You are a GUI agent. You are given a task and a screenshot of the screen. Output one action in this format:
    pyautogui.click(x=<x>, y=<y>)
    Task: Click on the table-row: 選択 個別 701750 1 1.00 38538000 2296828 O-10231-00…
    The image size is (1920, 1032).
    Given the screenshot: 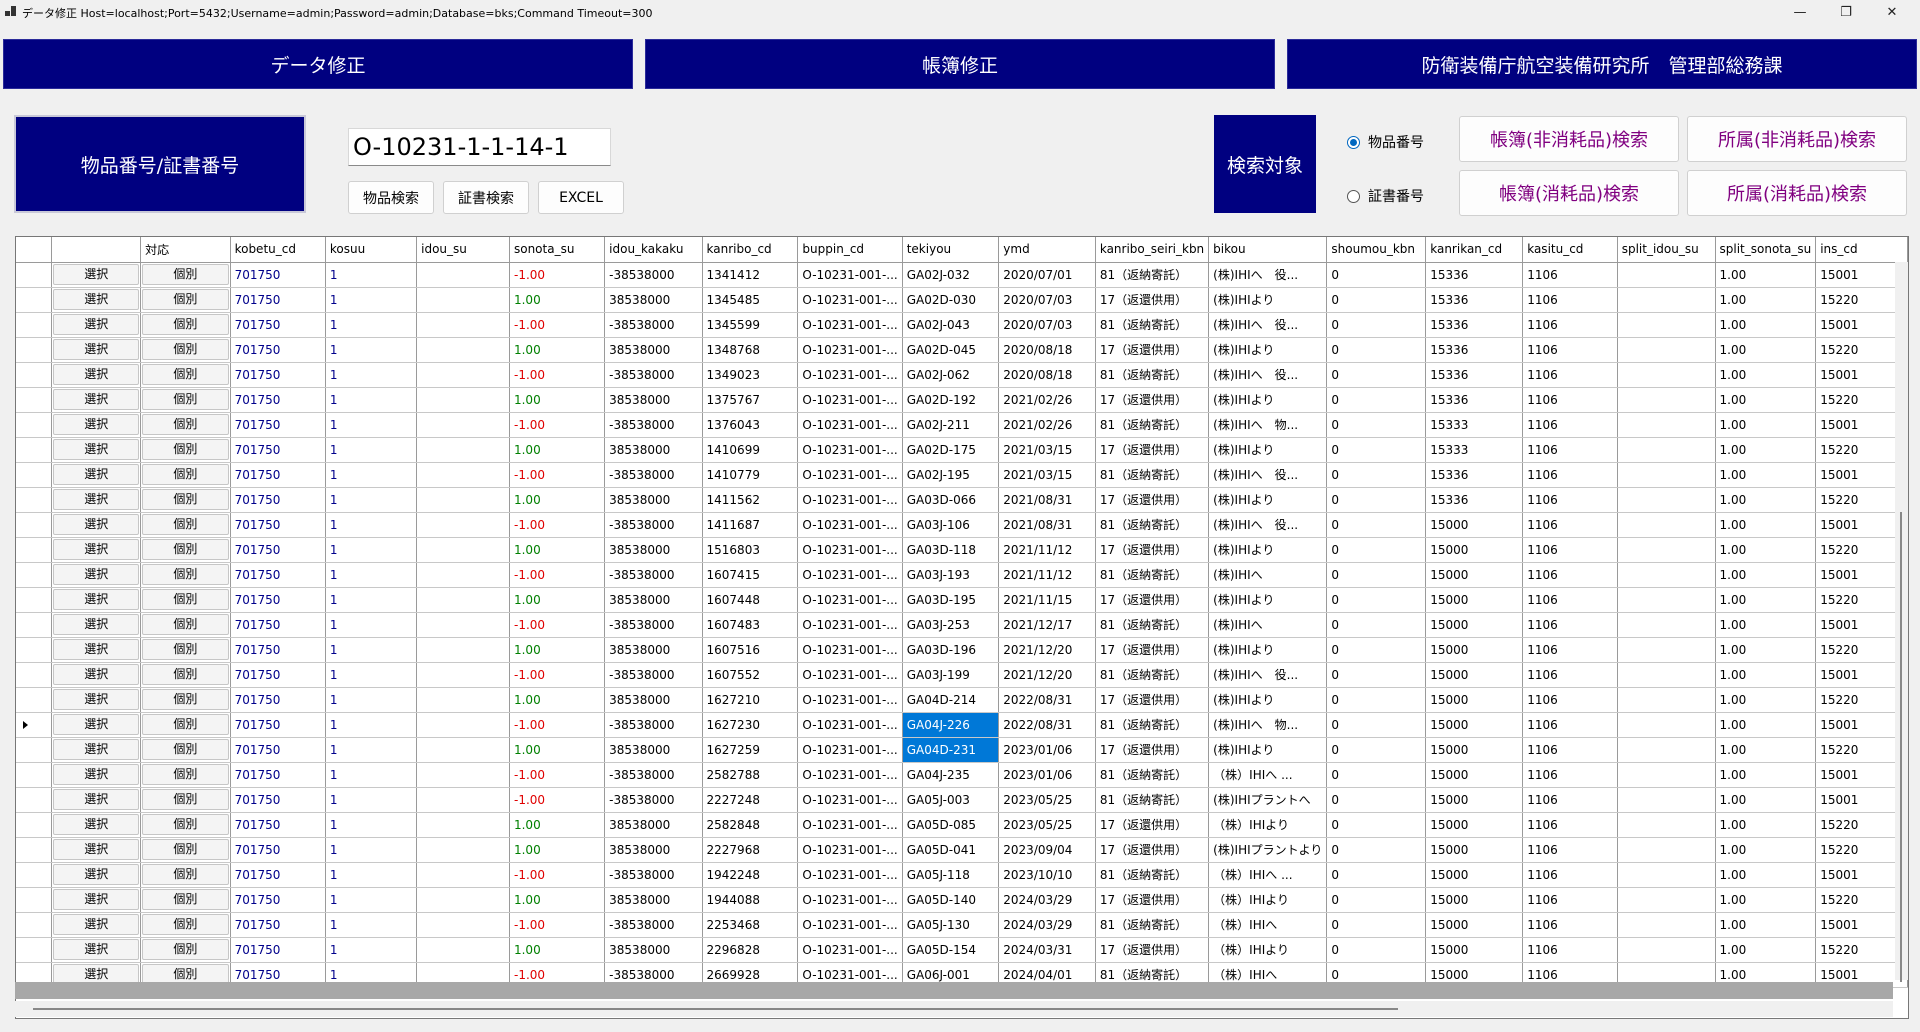 What is the action you would take?
    pyautogui.click(x=962, y=950)
    